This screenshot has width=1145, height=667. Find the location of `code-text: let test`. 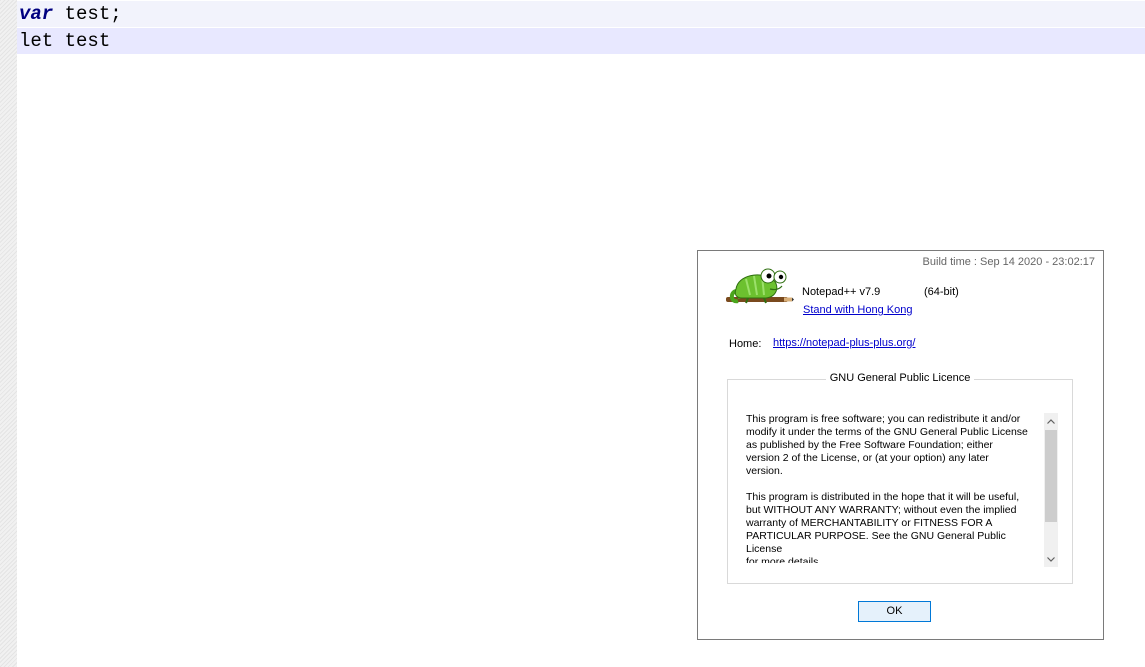

code-text: let test is located at coordinates (65, 41).